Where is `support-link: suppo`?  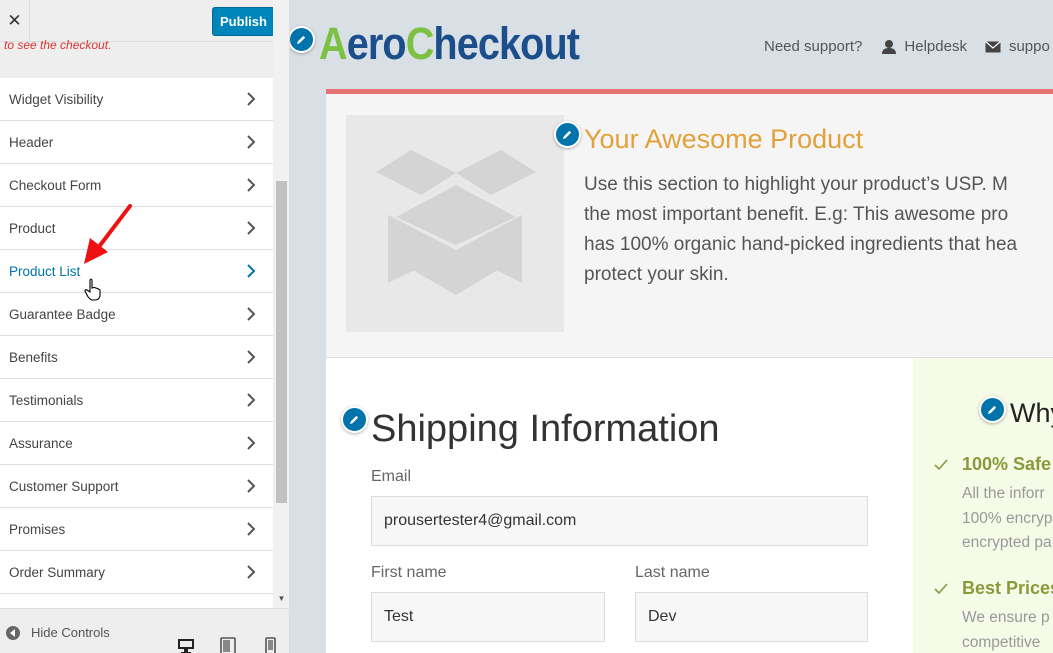 support-link: suppo is located at coordinates (1017, 46).